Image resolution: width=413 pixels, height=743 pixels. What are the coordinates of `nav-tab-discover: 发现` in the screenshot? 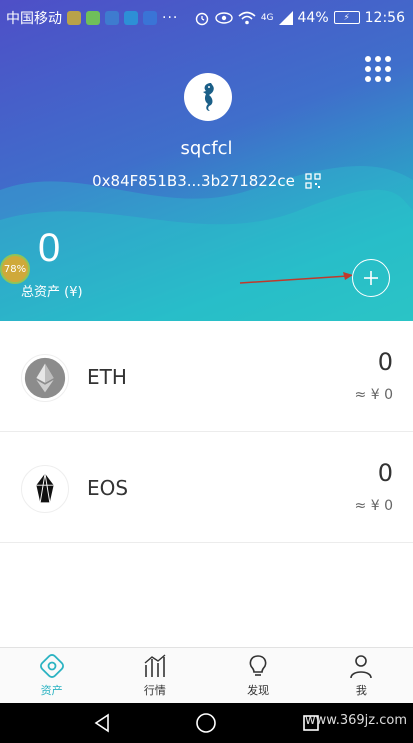 It's located at (258, 675).